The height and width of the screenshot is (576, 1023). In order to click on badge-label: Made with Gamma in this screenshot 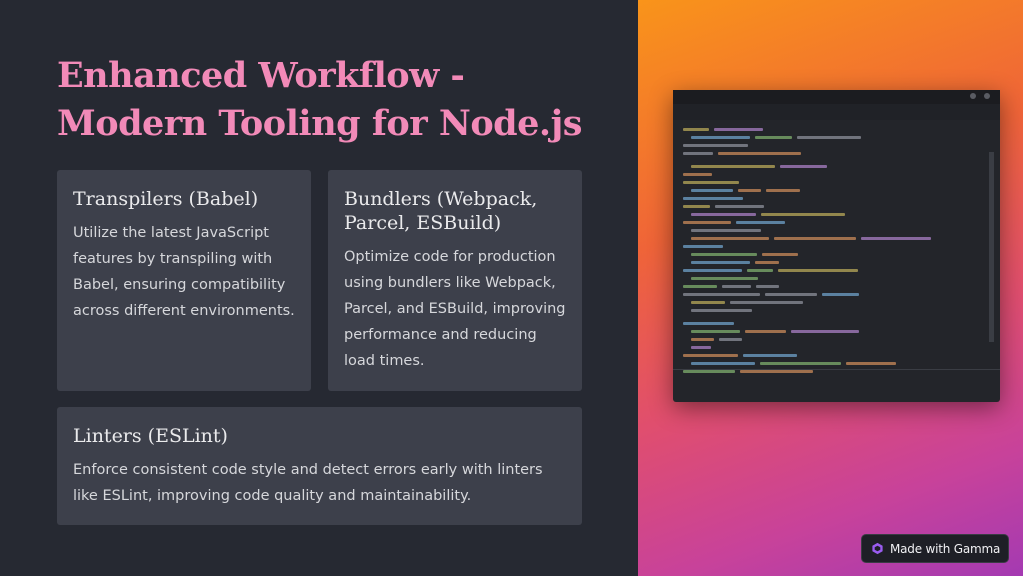, I will do `click(945, 548)`.